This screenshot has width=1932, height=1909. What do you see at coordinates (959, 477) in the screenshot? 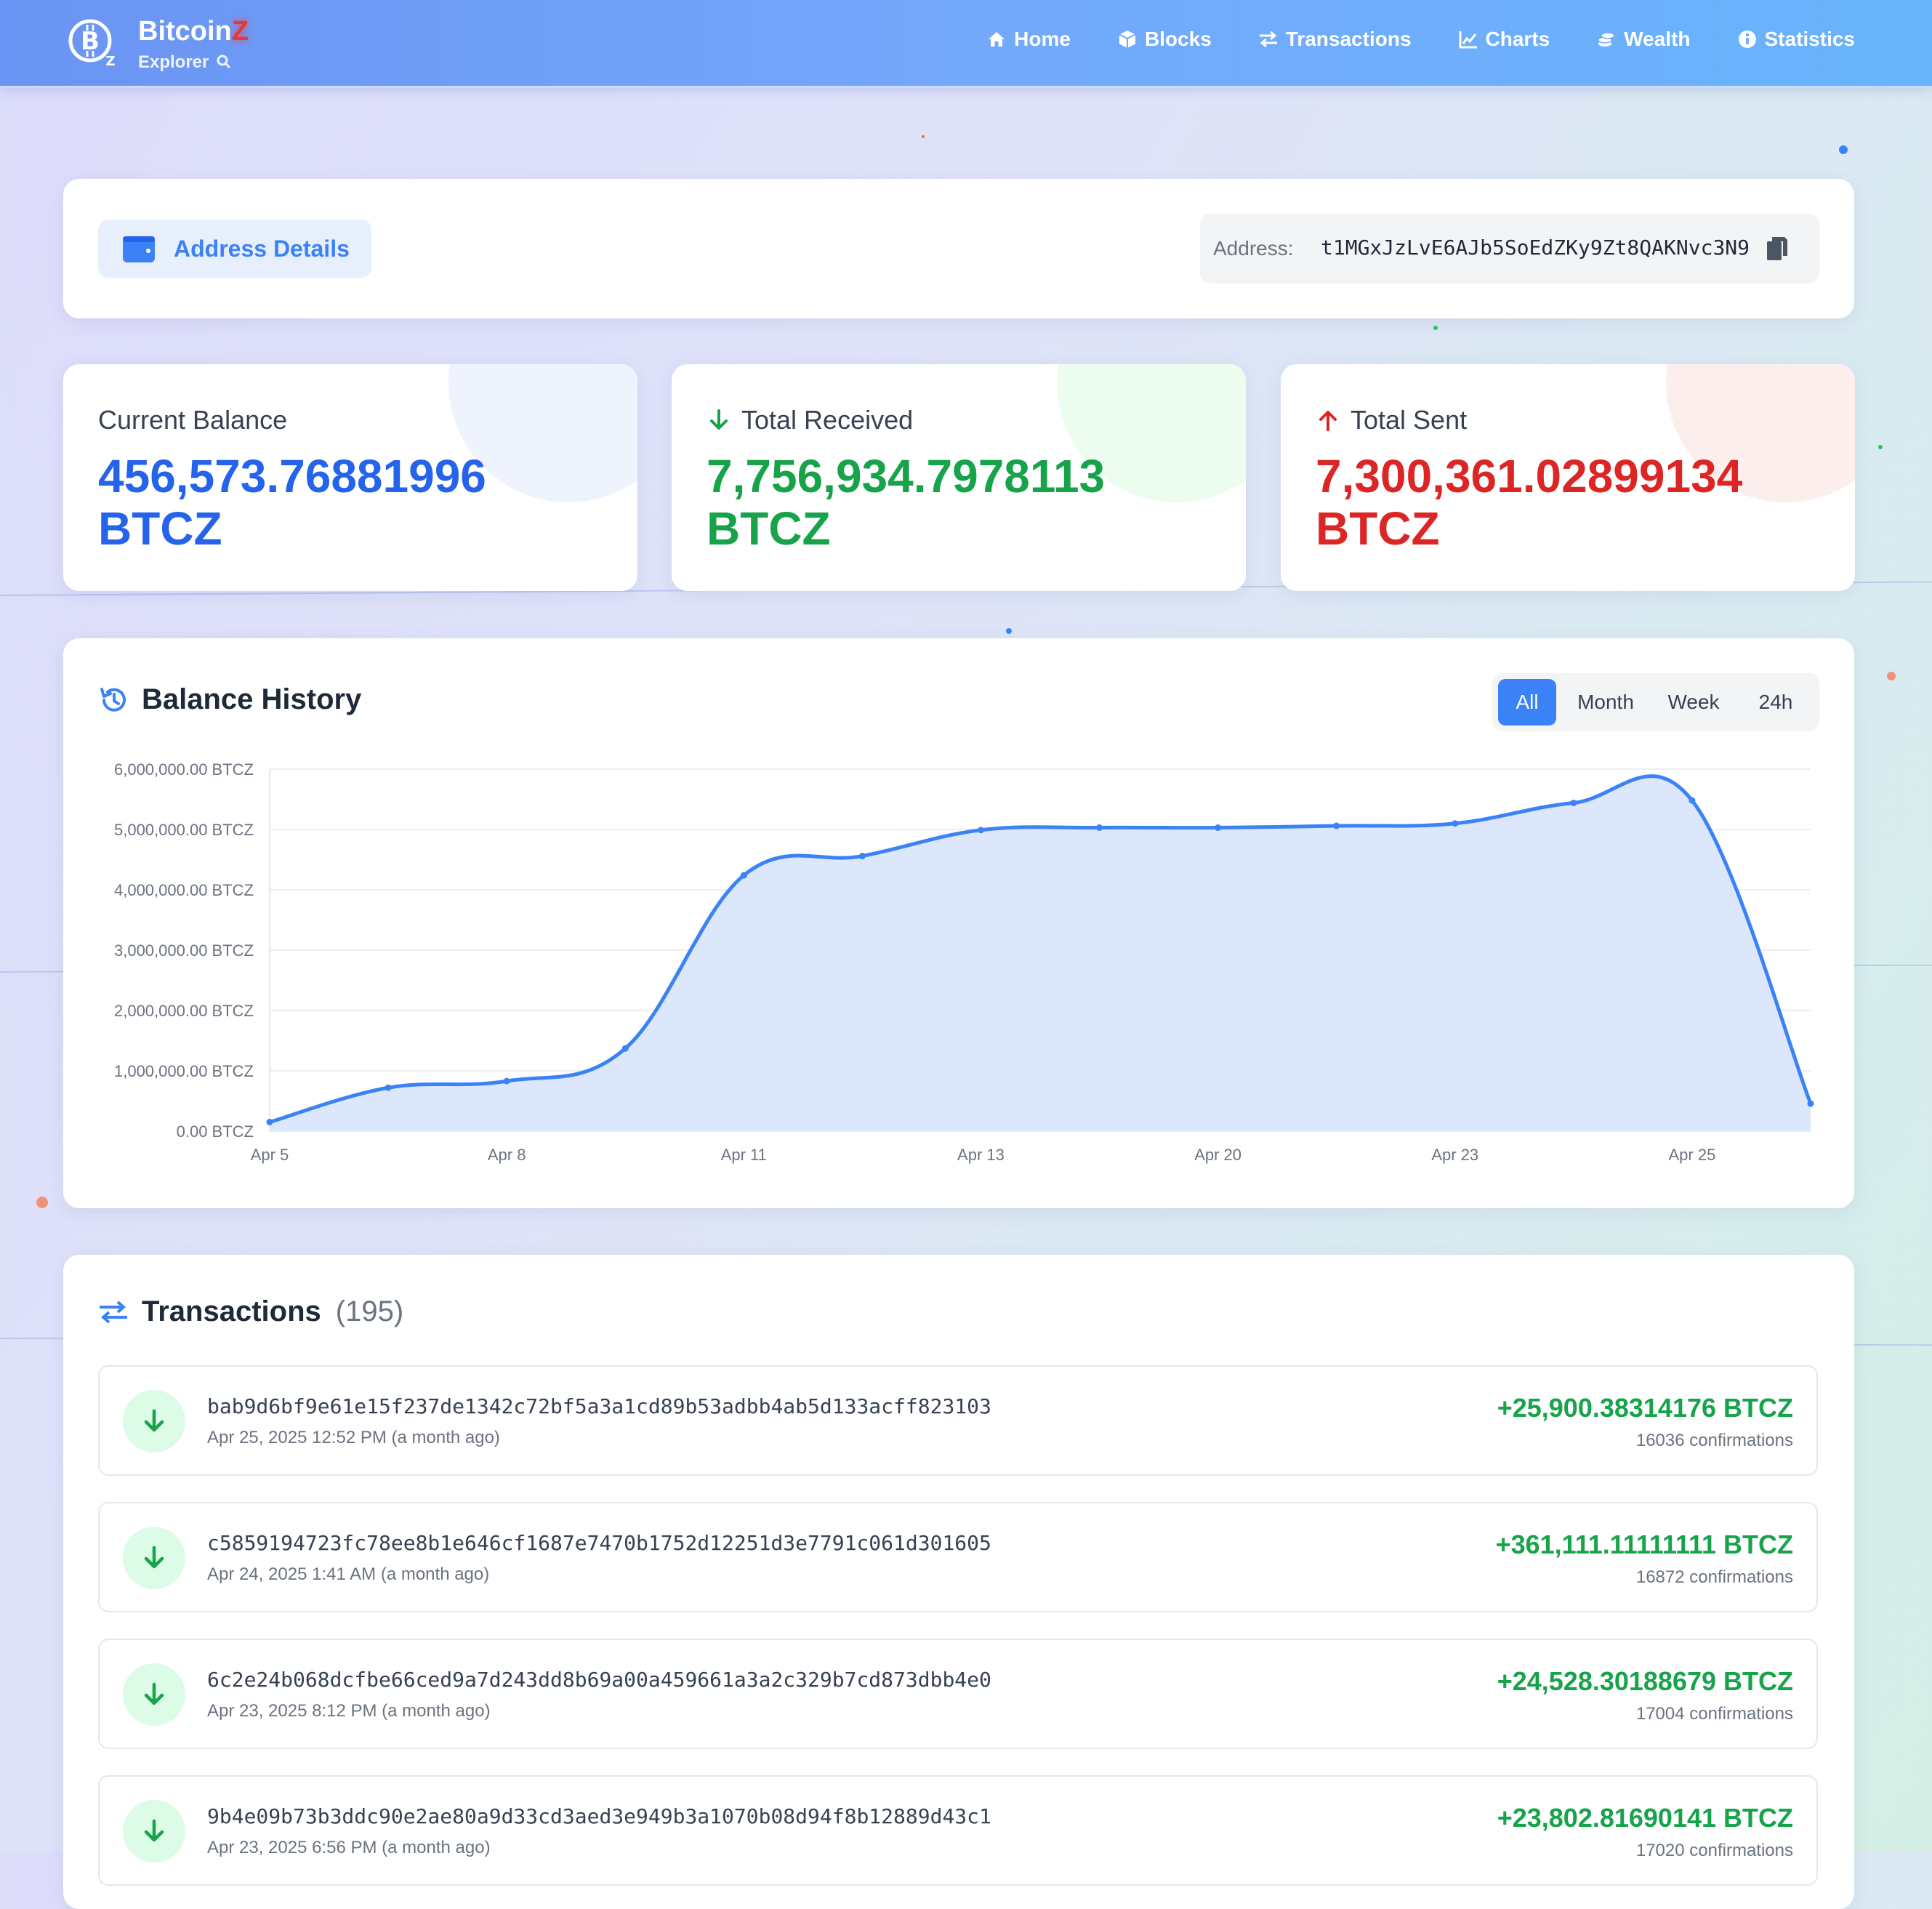
I see `total-received-card: Total Received 7,756,934.7978113 BTCZ` at bounding box center [959, 477].